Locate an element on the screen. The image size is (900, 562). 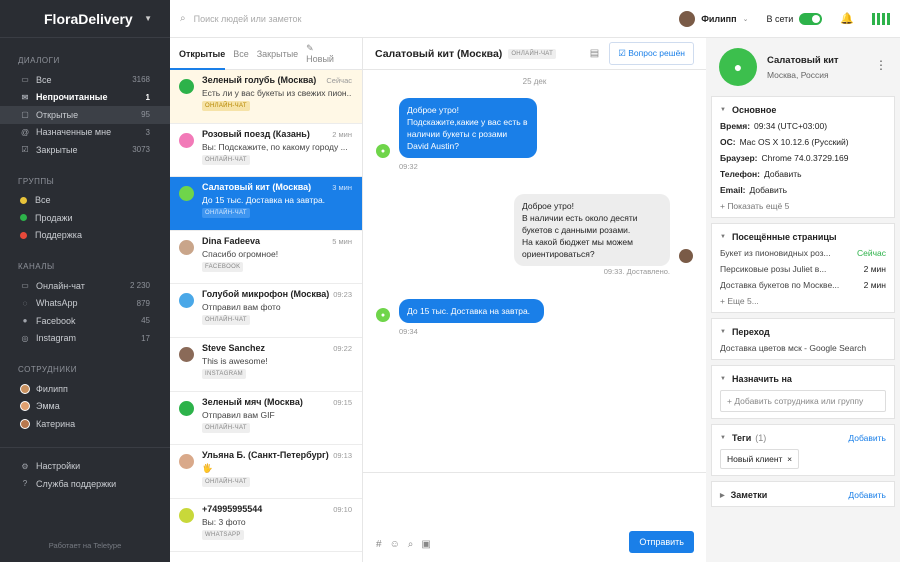
conversation-time: 5 мин is located at coordinates (342, 241).